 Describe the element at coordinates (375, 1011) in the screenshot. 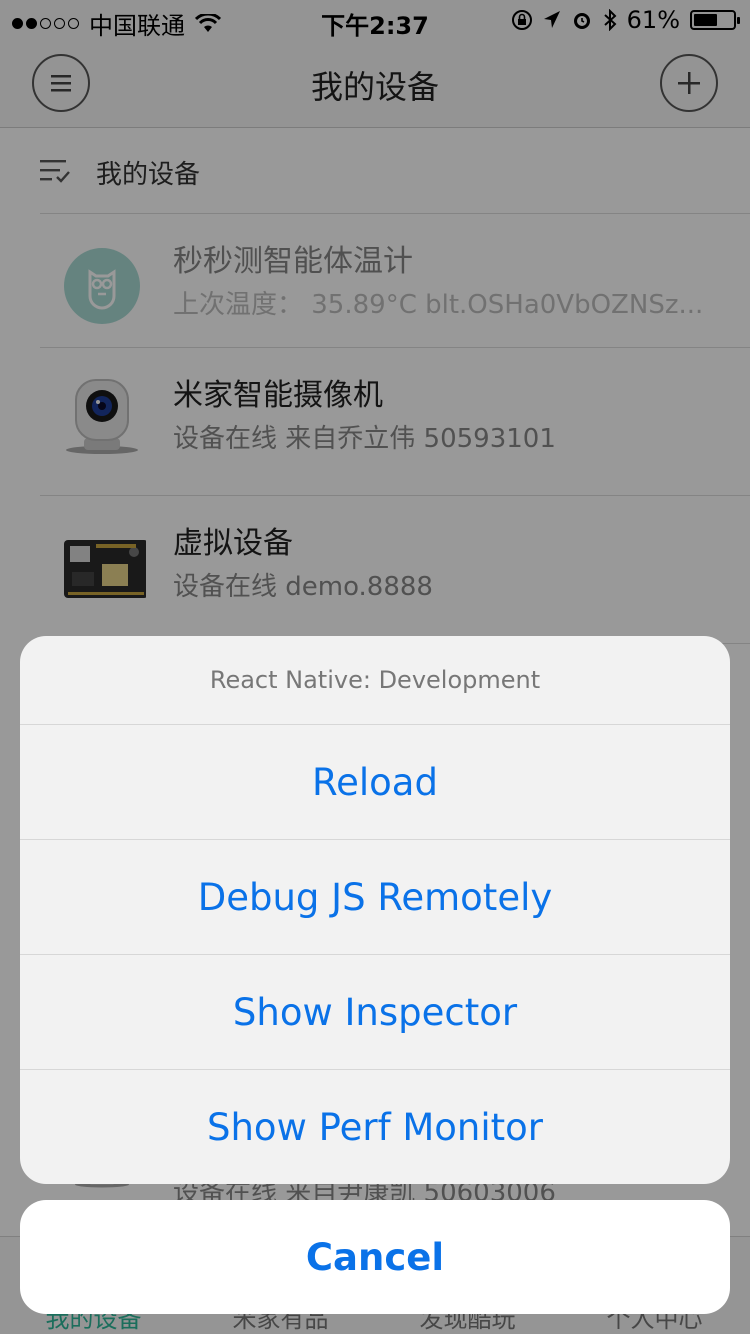

I see `show-inspector-button: Show Inspector` at that location.